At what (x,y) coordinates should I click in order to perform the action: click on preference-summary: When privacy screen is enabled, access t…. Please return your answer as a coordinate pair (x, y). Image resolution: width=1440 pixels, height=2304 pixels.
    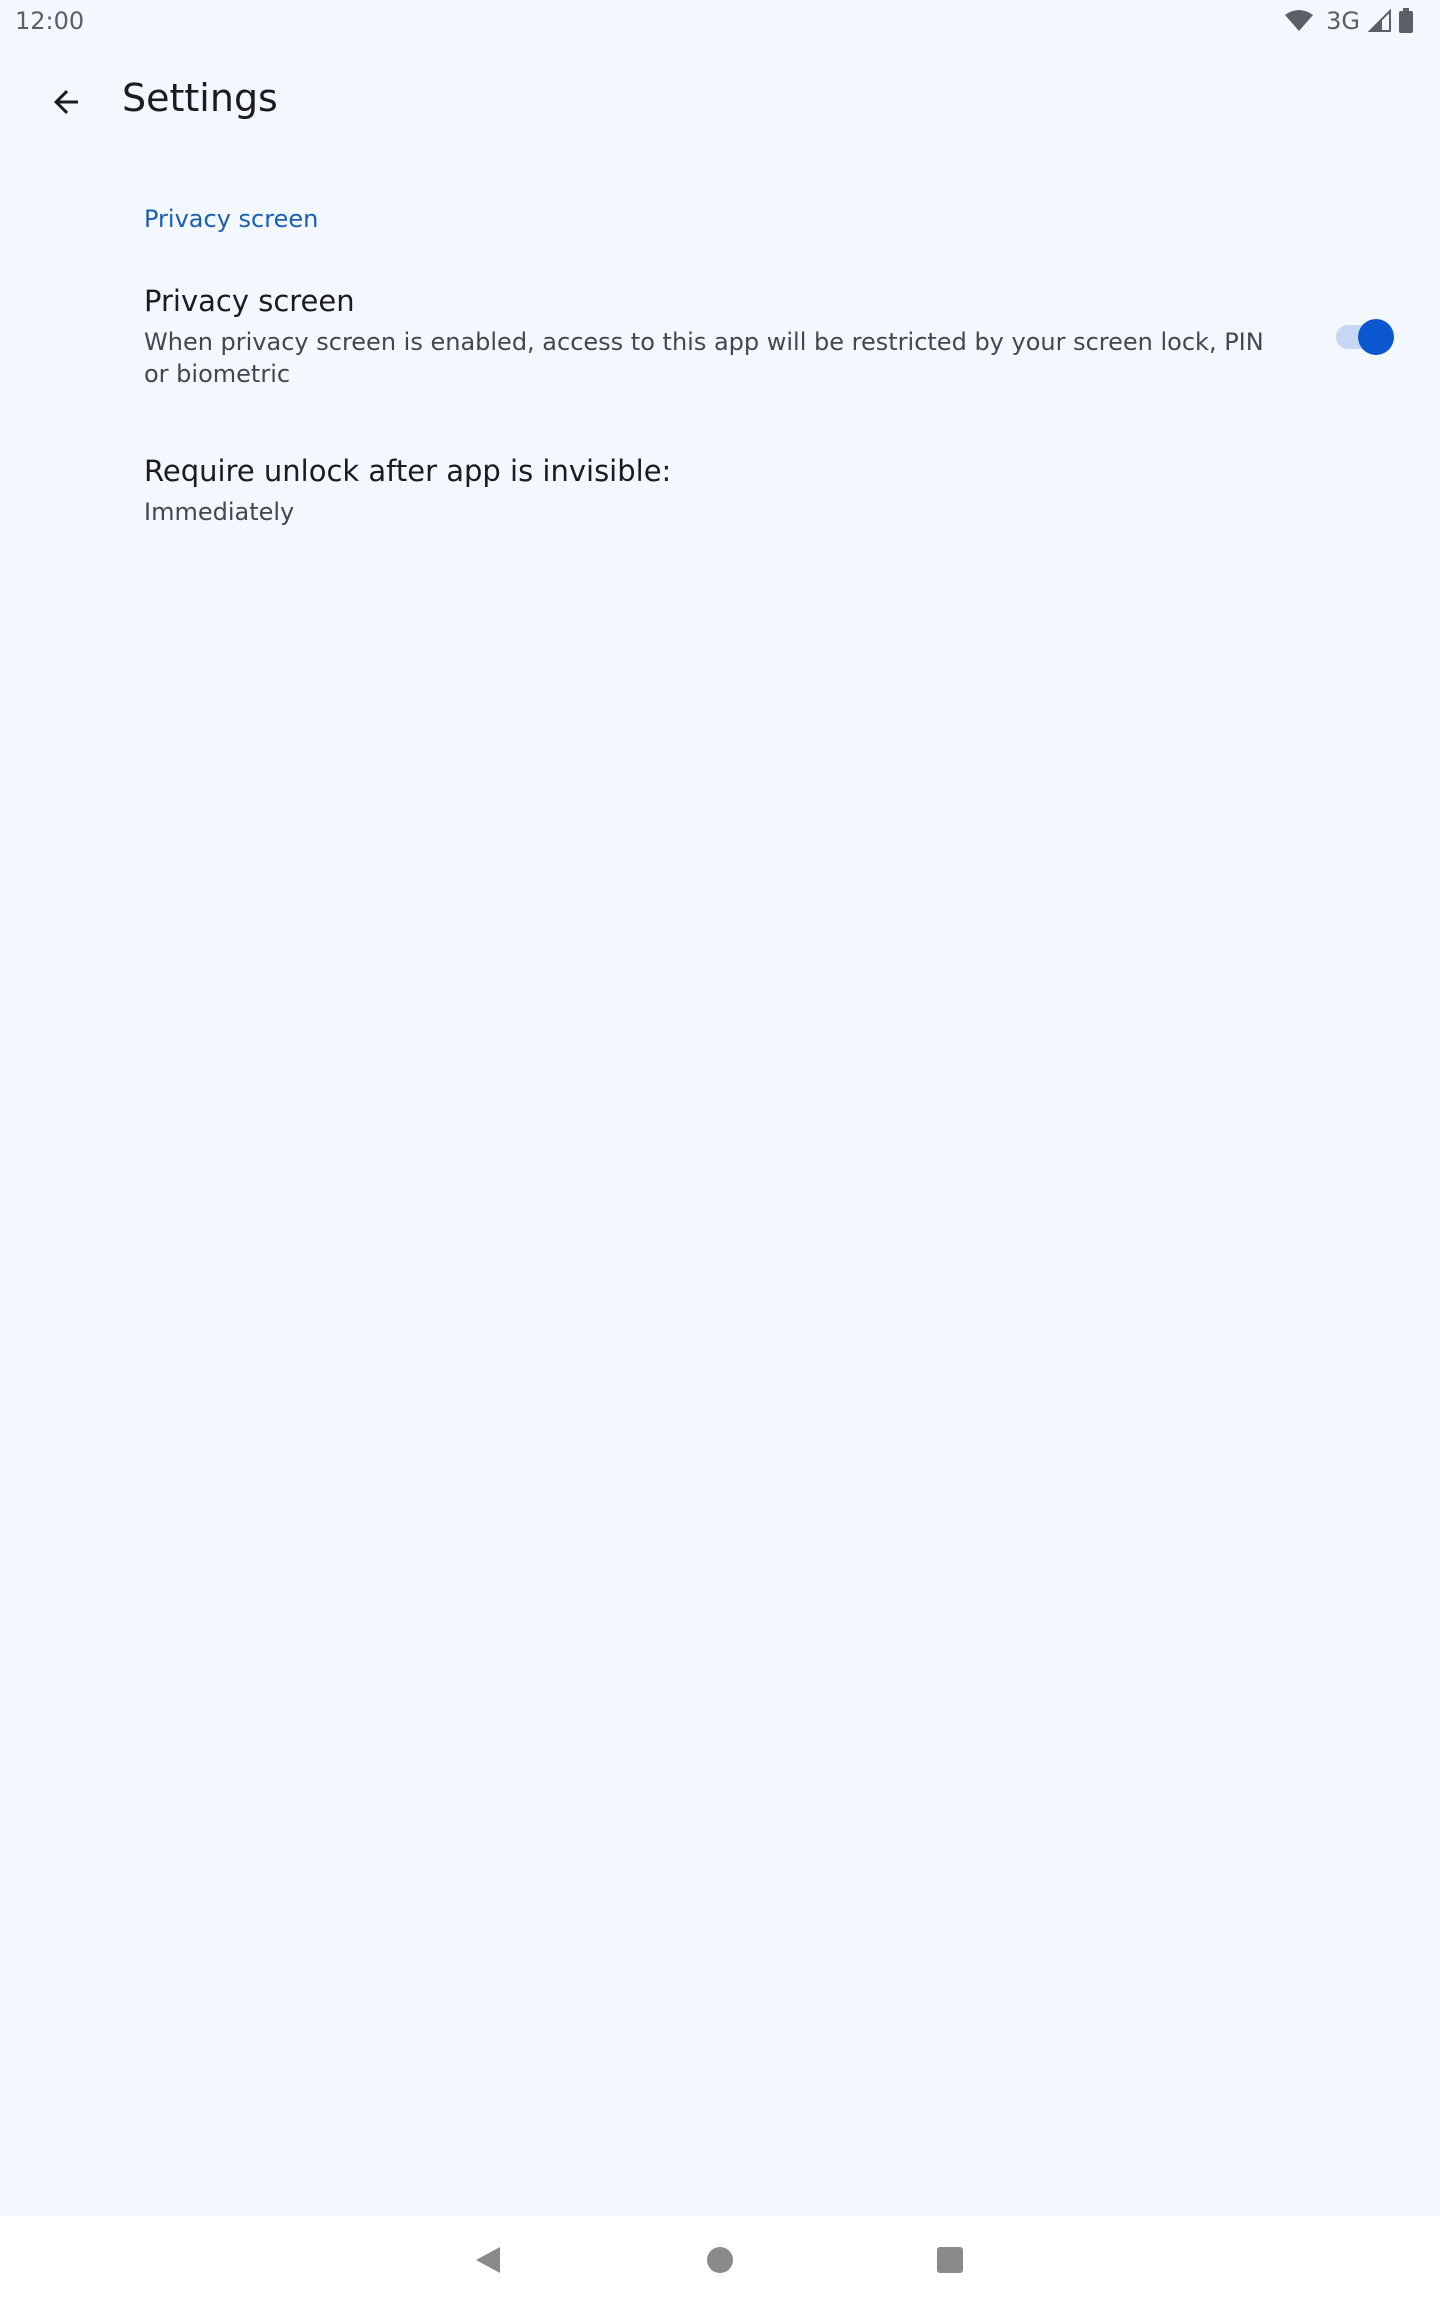
    Looking at the image, I should click on (704, 358).